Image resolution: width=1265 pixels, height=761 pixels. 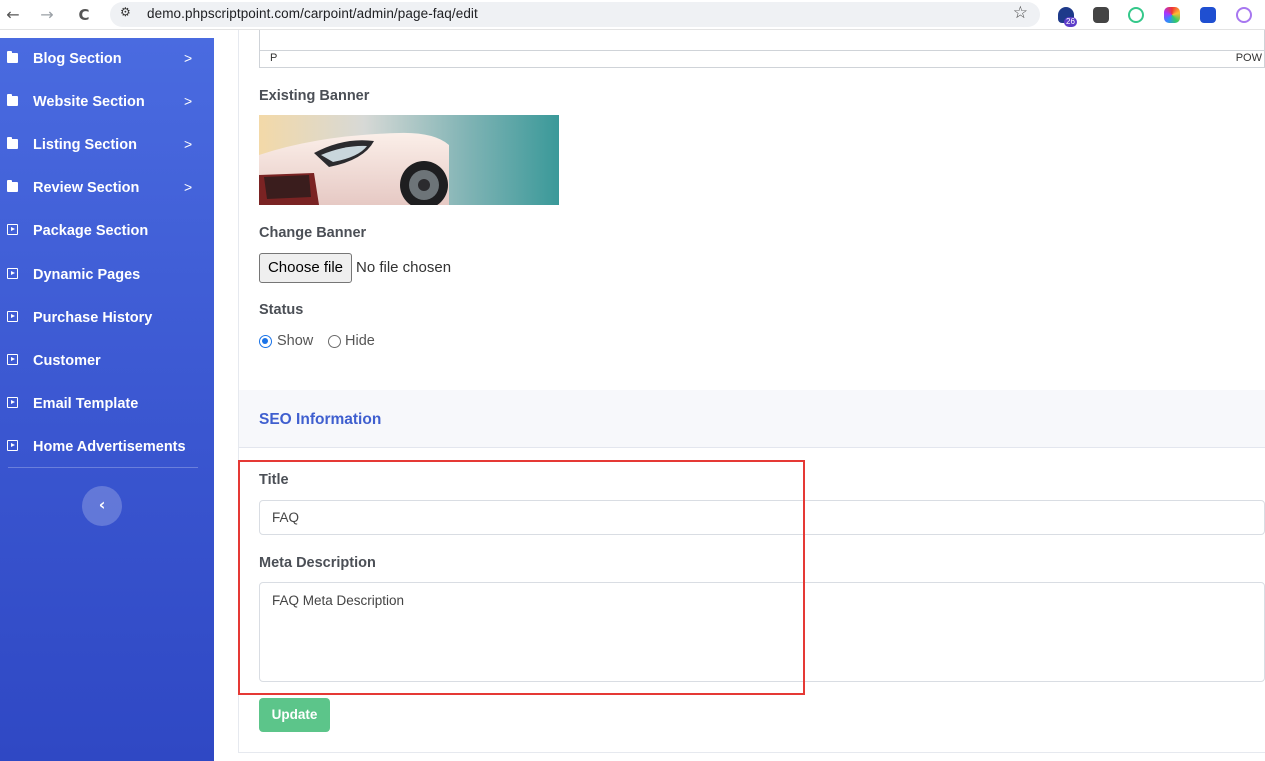 What do you see at coordinates (1172, 15) in the screenshot?
I see `extension-color-icon` at bounding box center [1172, 15].